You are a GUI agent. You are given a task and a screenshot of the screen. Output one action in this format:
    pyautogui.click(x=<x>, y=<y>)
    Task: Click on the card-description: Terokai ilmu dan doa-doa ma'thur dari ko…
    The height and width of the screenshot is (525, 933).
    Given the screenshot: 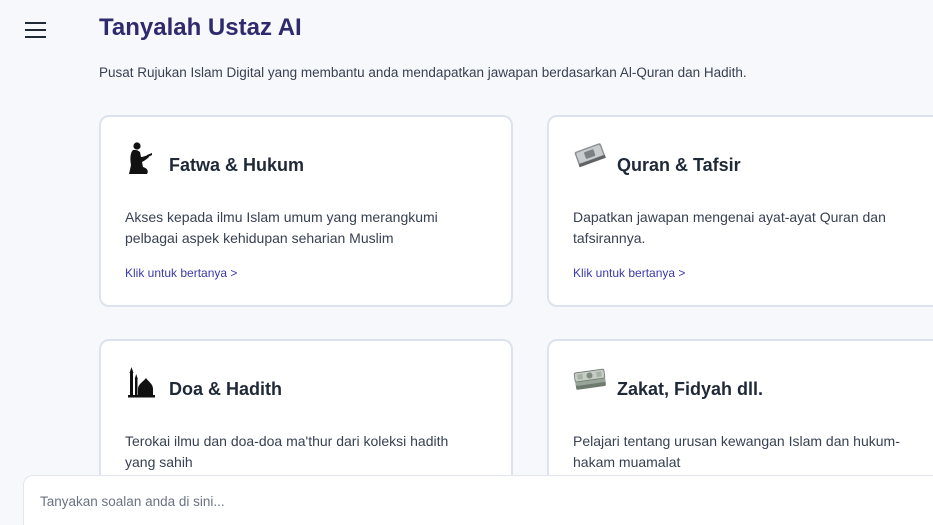 What is the action you would take?
    pyautogui.click(x=287, y=451)
    